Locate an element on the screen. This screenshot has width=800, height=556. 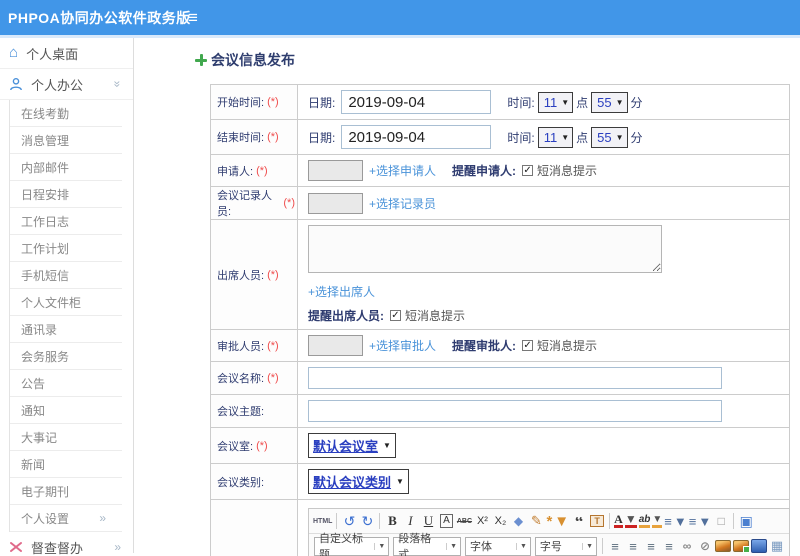
insert-media-button is located at coordinates (759, 546).